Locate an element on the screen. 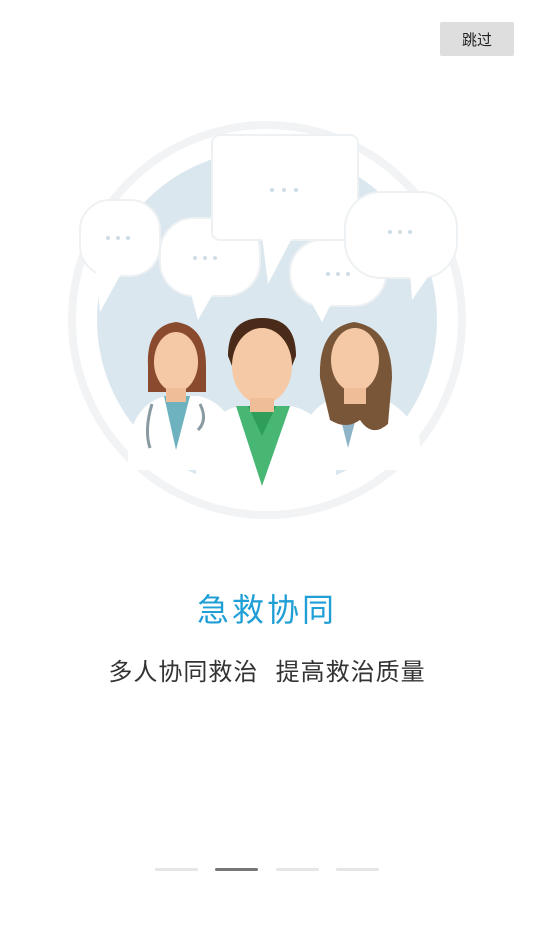 The width and height of the screenshot is (534, 950). skip-button: 跳过 is located at coordinates (477, 39).